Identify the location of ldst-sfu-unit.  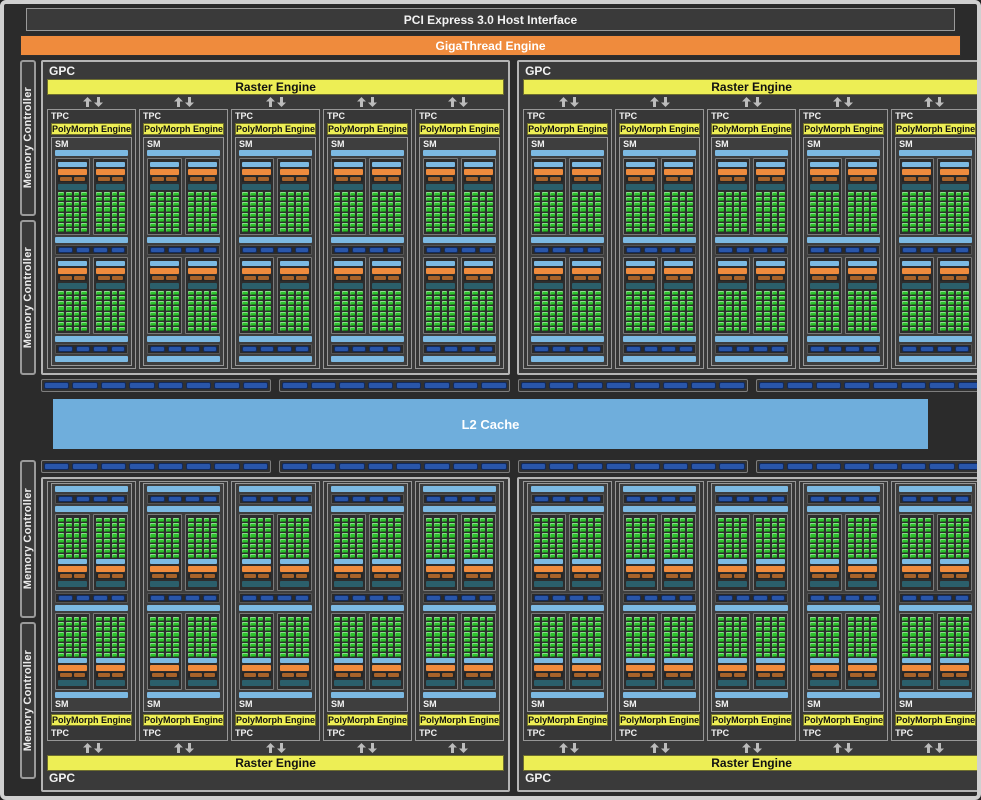
(725, 598).